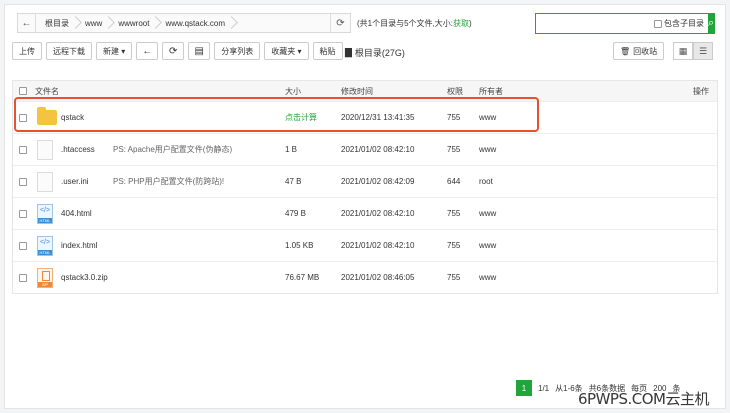  I want to click on file-size: 479 B, so click(295, 213).